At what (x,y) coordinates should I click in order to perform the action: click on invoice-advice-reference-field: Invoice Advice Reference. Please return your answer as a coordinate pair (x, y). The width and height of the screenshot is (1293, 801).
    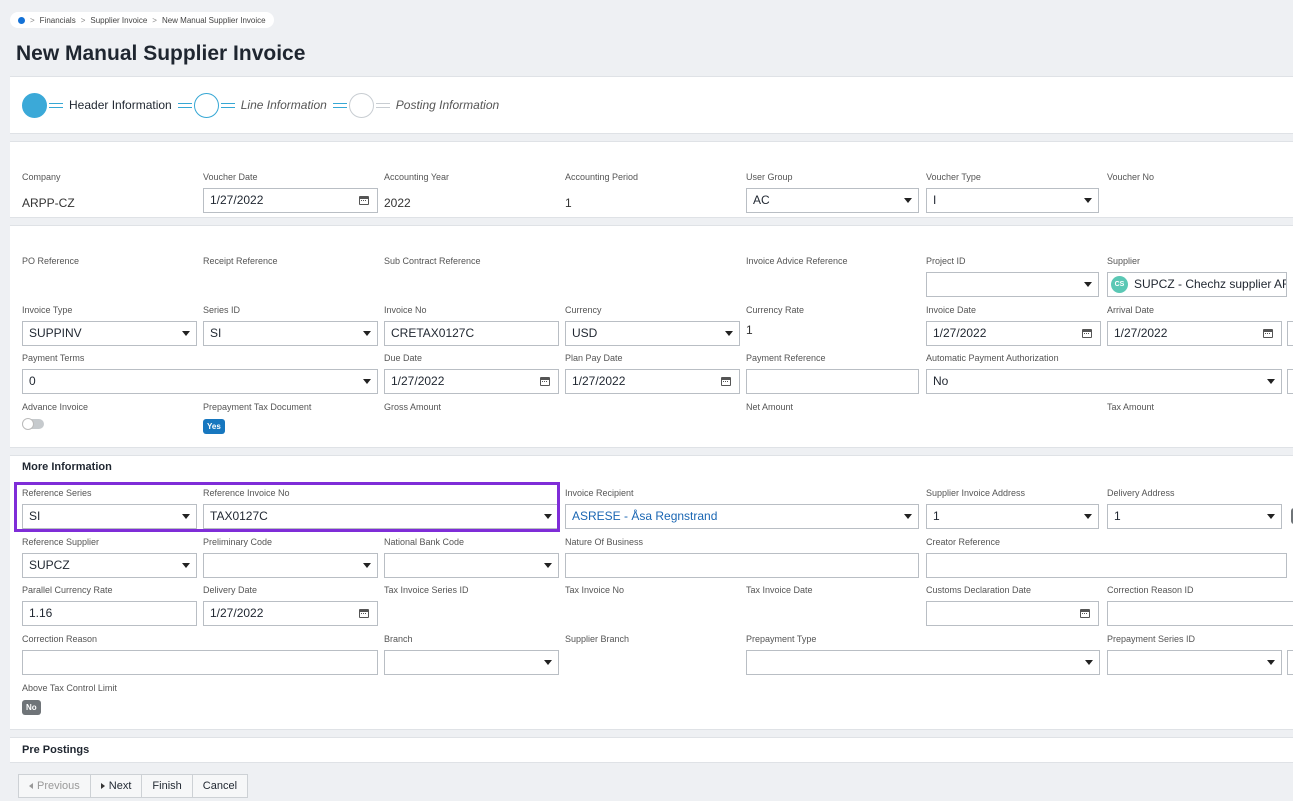
    Looking at the image, I should click on (797, 261).